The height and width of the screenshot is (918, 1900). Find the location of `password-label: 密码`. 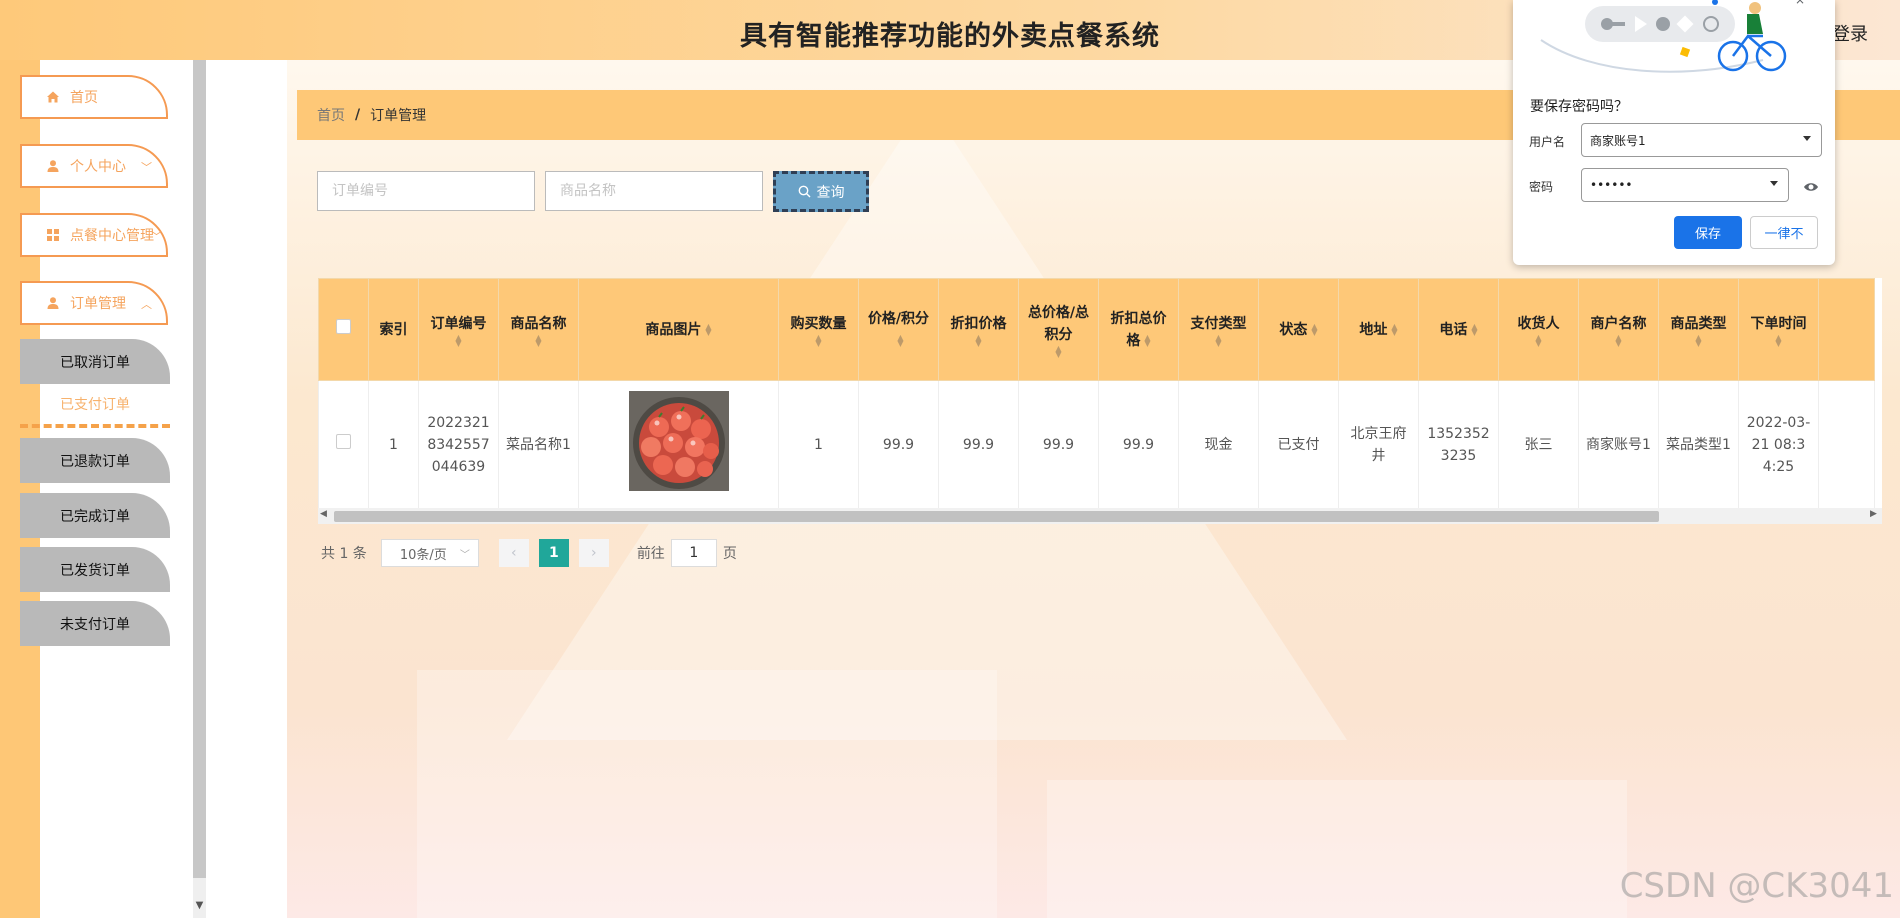

password-label: 密码 is located at coordinates (1541, 187).